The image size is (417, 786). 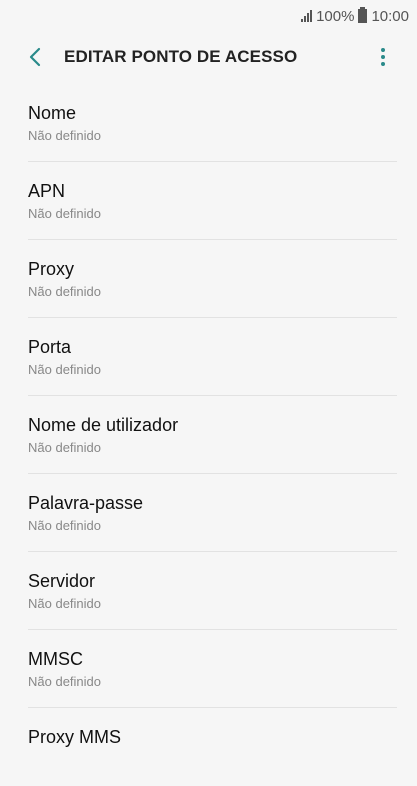 I want to click on setting-label: MMSC, so click(x=55, y=659).